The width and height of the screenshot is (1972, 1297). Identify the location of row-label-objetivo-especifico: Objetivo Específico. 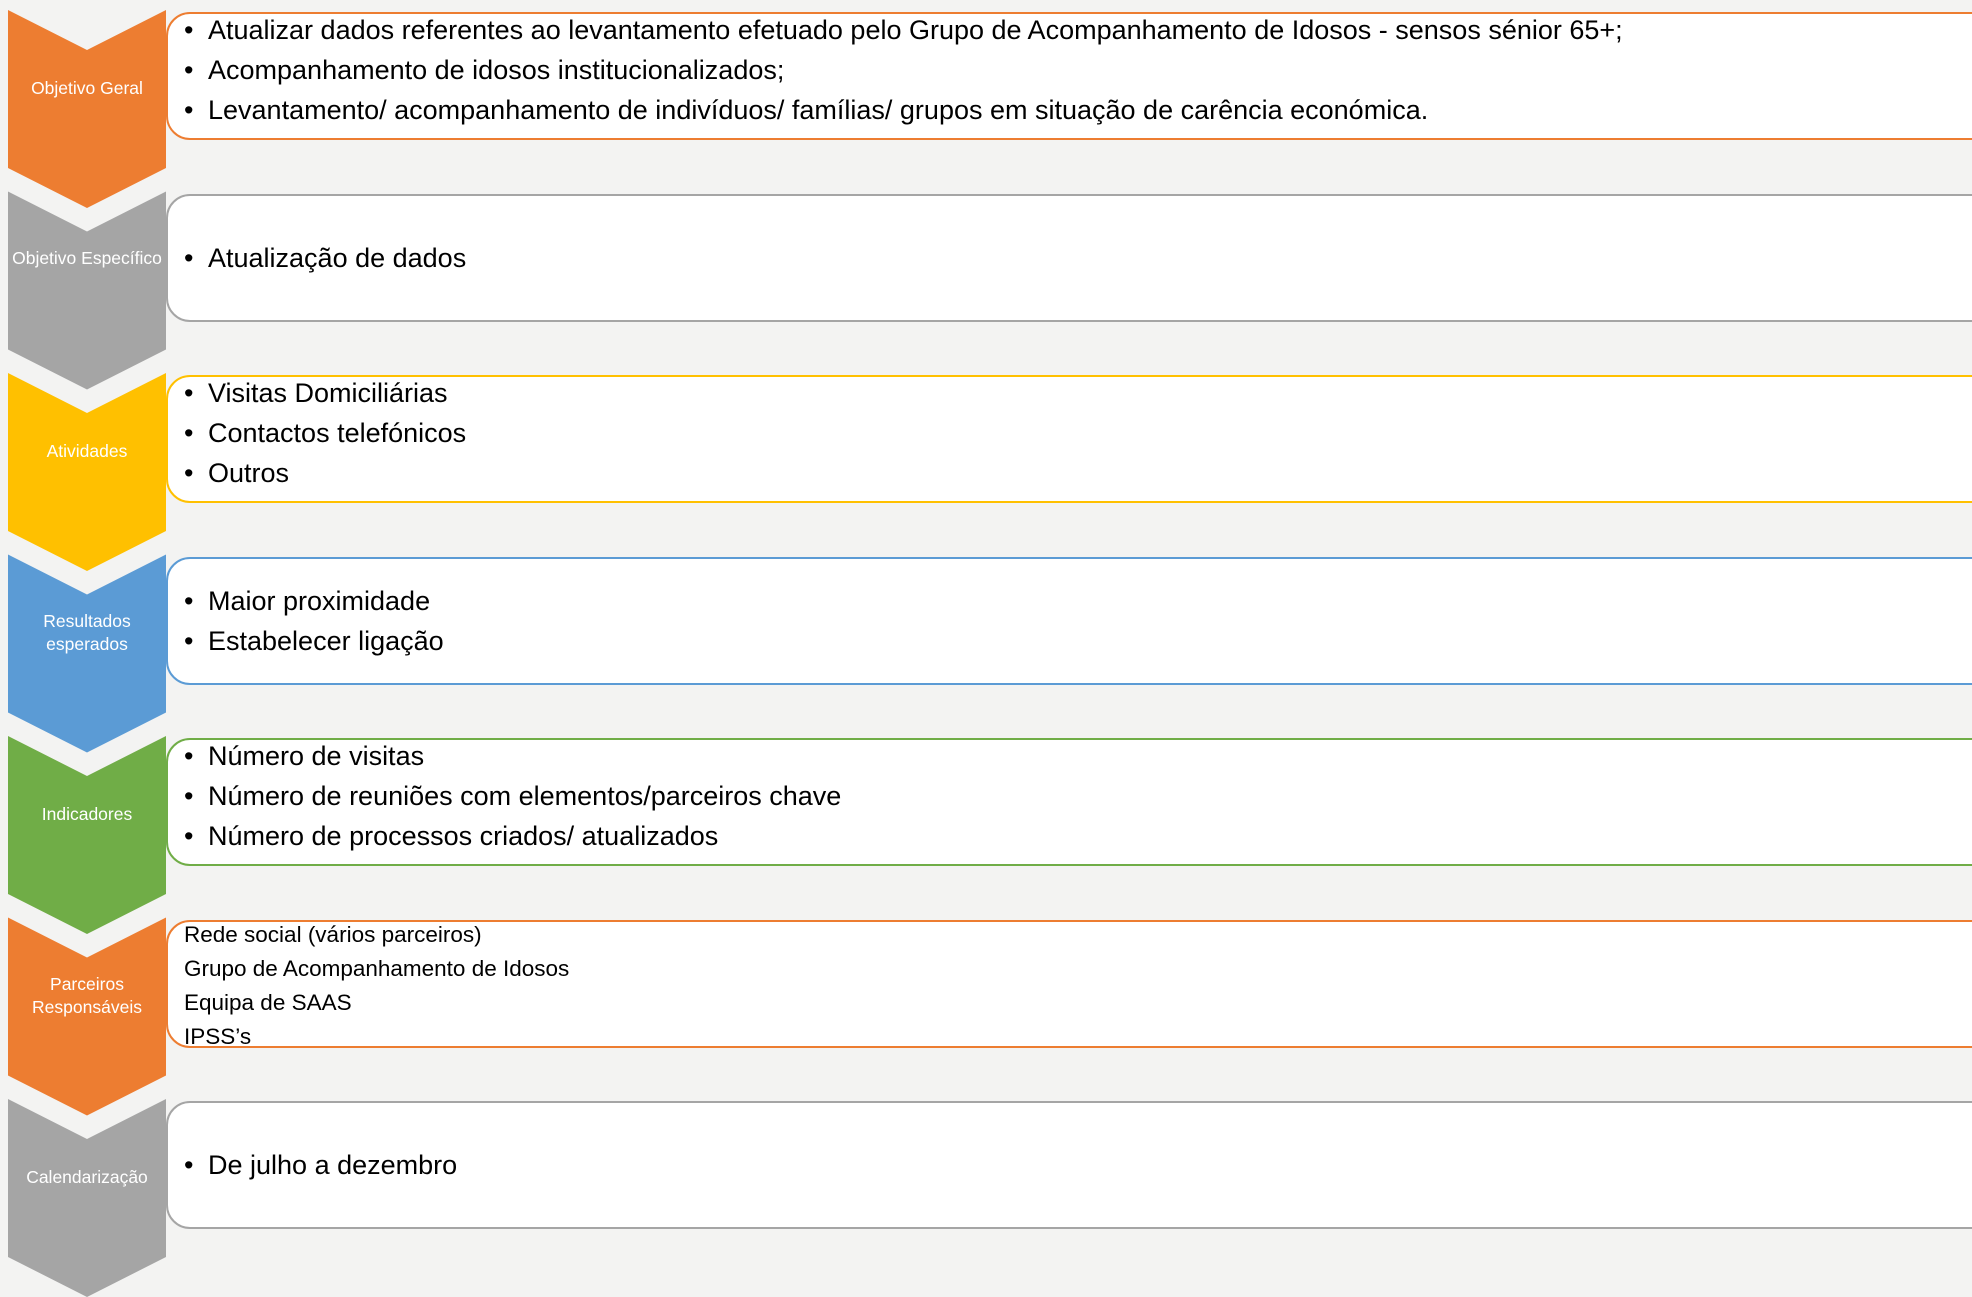
(87, 257).